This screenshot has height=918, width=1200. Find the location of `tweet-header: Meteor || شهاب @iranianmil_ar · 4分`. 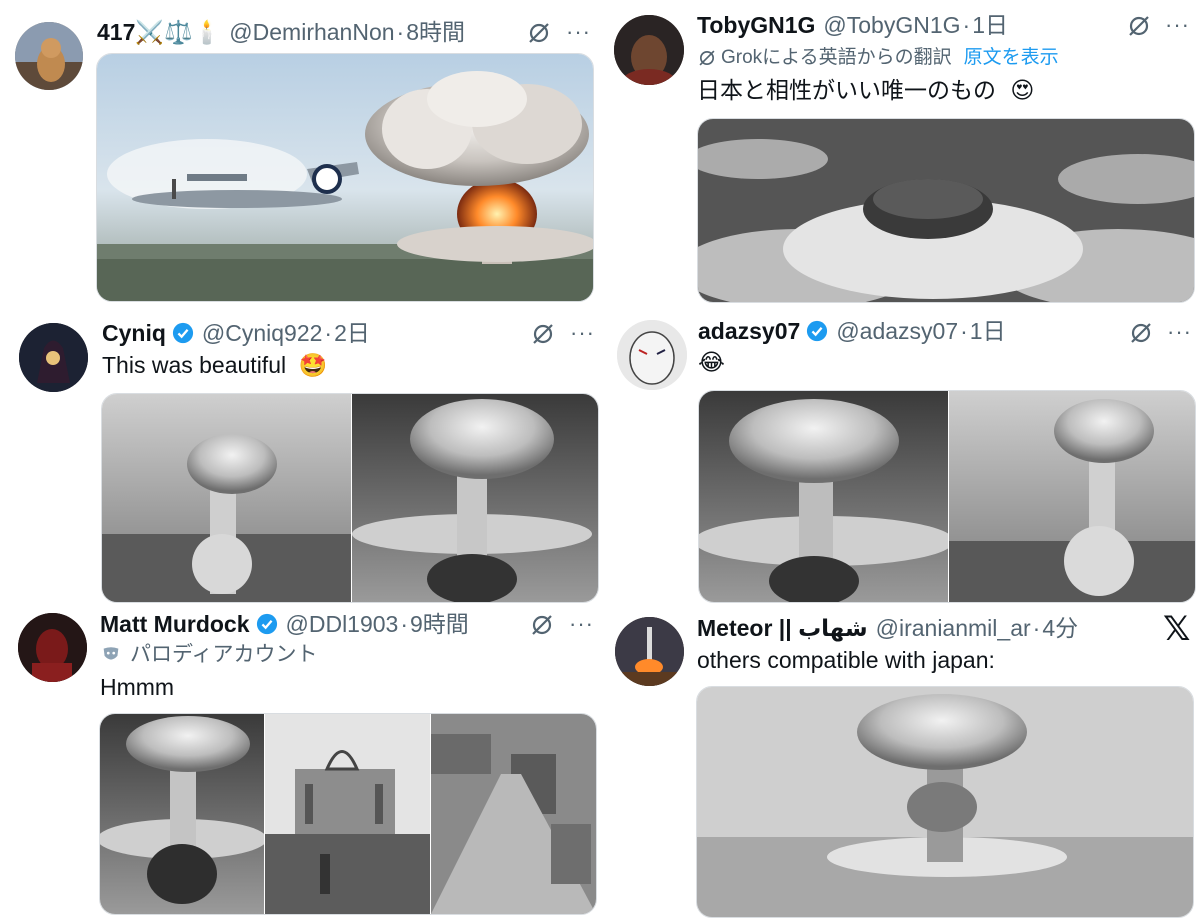

tweet-header: Meteor || شهاب @iranianmil_ar · 4分 is located at coordinates (887, 628).